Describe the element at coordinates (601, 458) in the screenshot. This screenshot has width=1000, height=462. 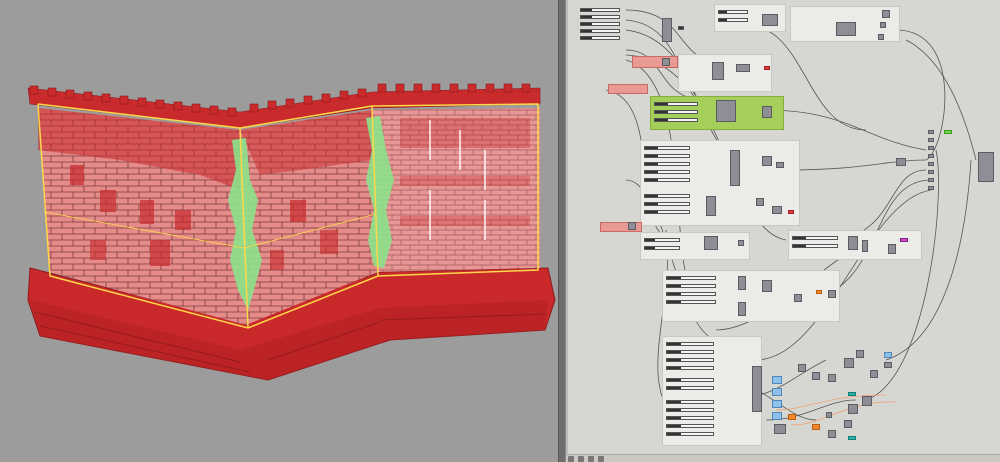
I see `info-icon` at that location.